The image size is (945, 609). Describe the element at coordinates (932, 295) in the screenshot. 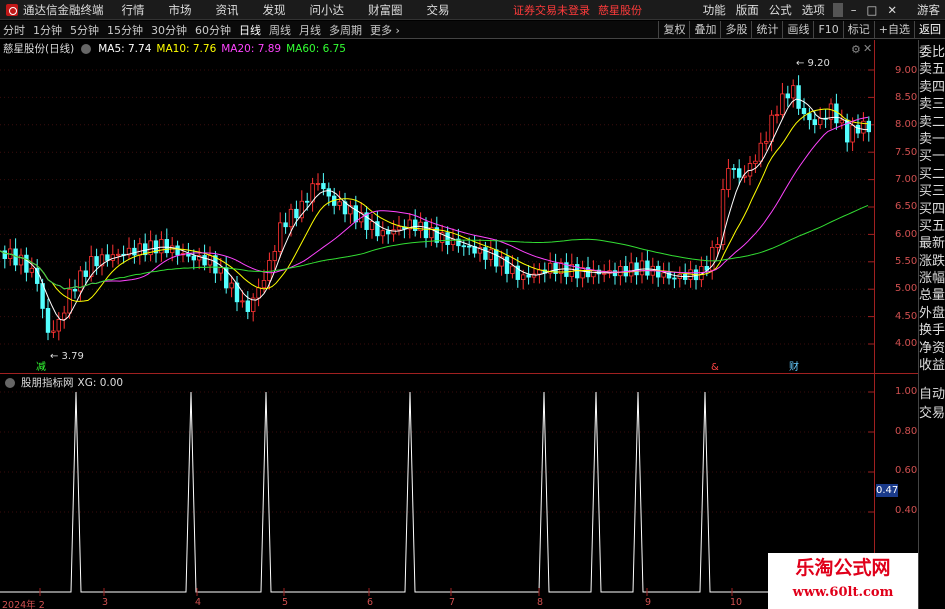

I see `side-item: 总量` at that location.